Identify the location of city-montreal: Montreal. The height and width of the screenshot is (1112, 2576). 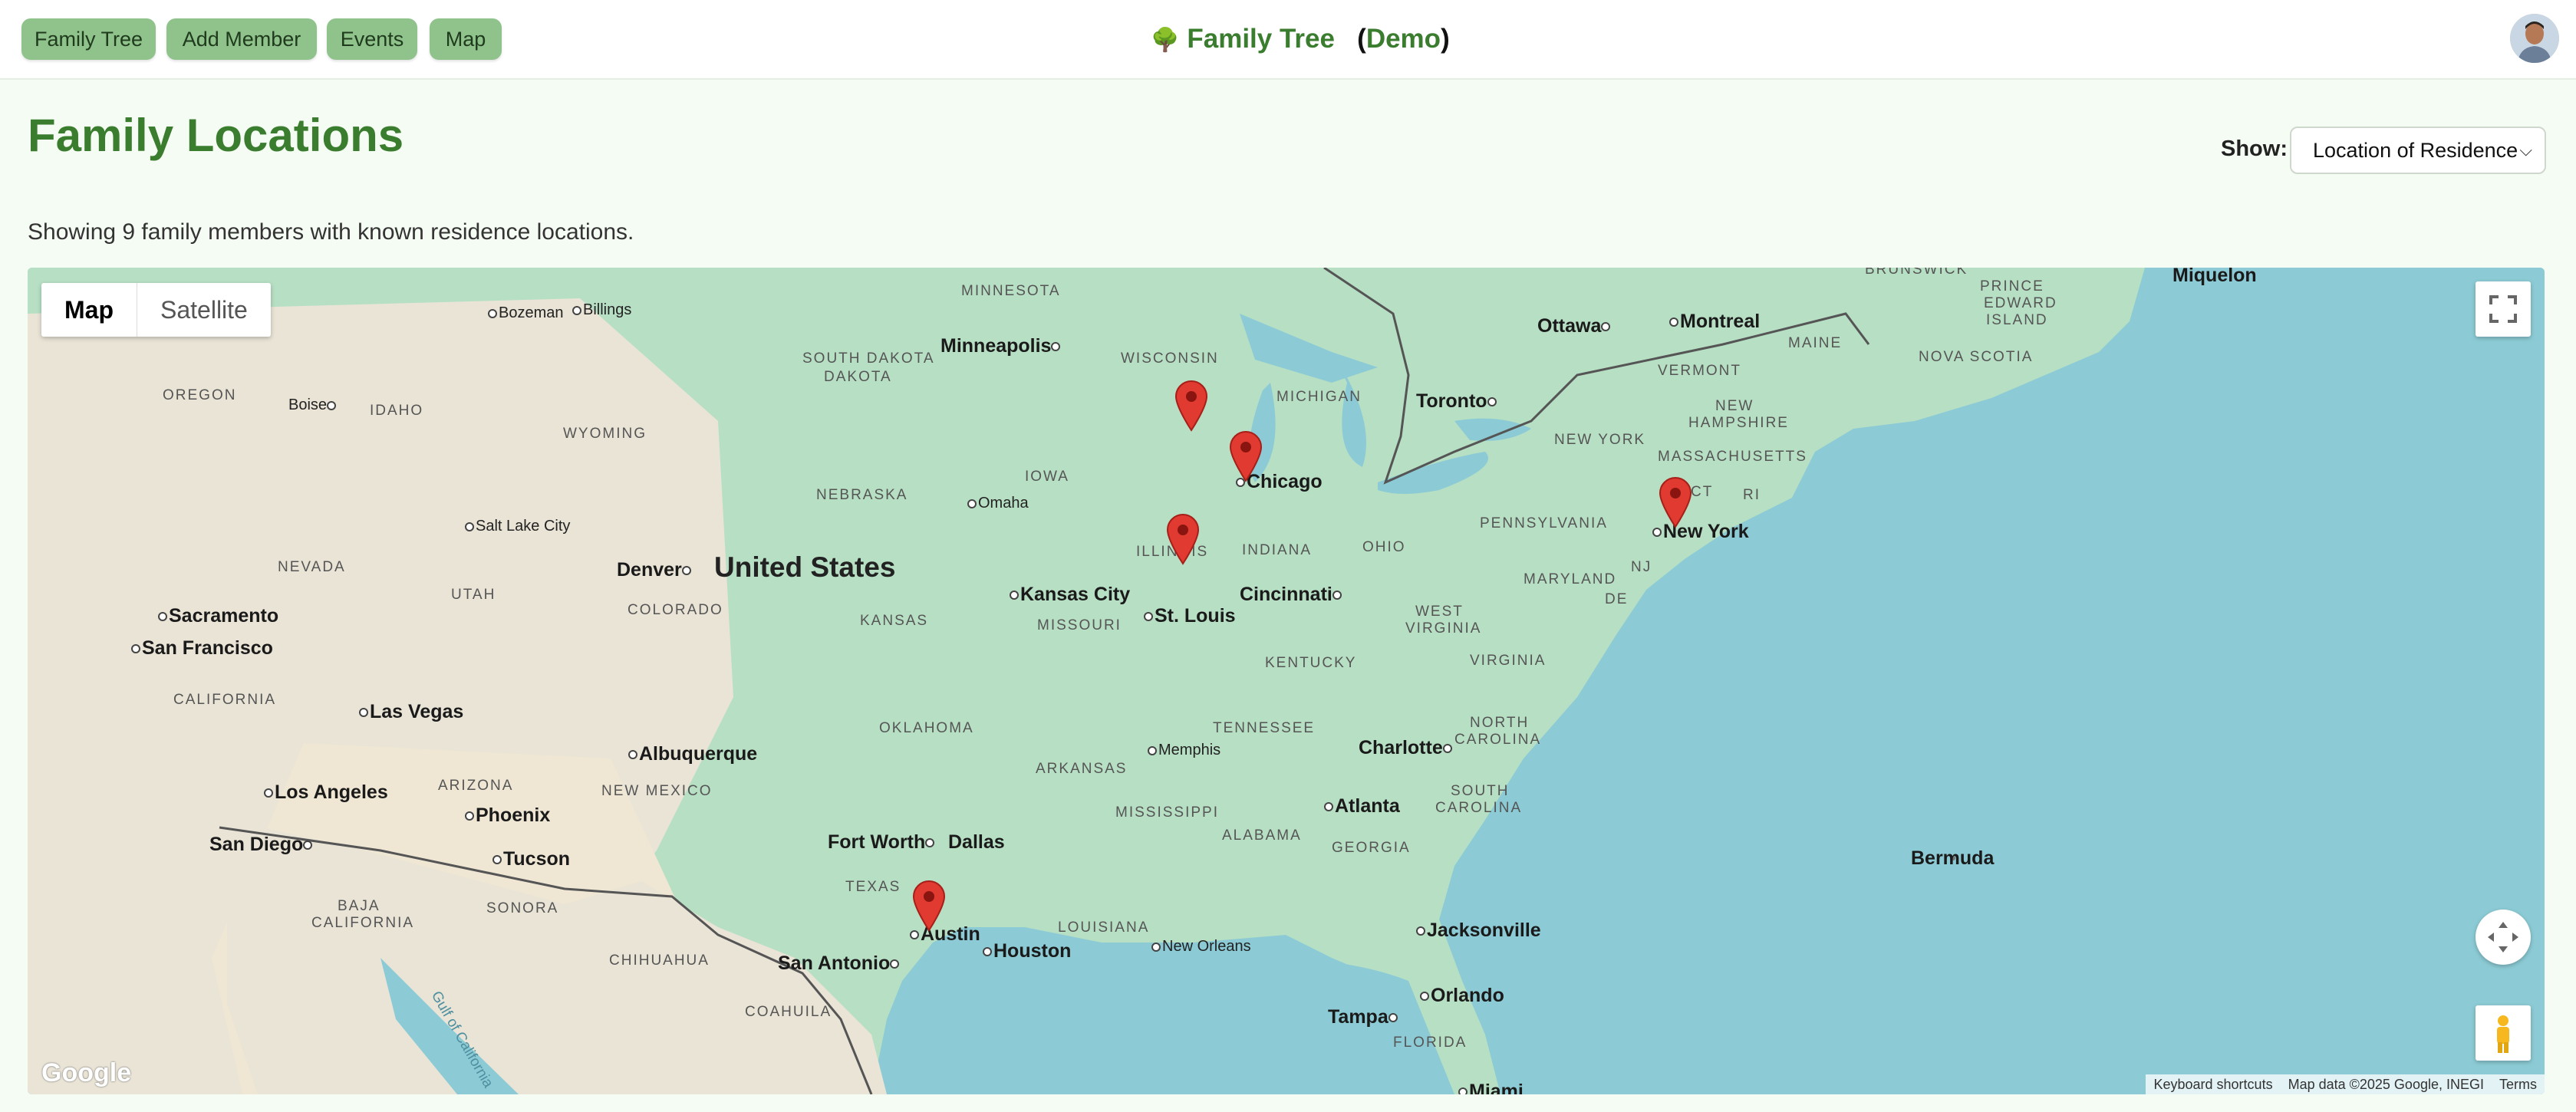
(1714, 322).